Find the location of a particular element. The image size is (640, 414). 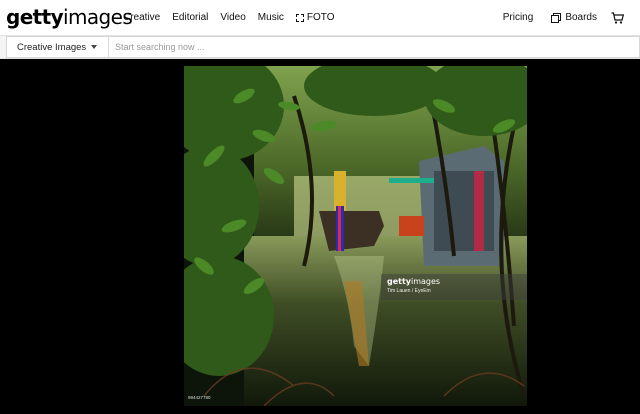

boards-link: Boards is located at coordinates (574, 17).